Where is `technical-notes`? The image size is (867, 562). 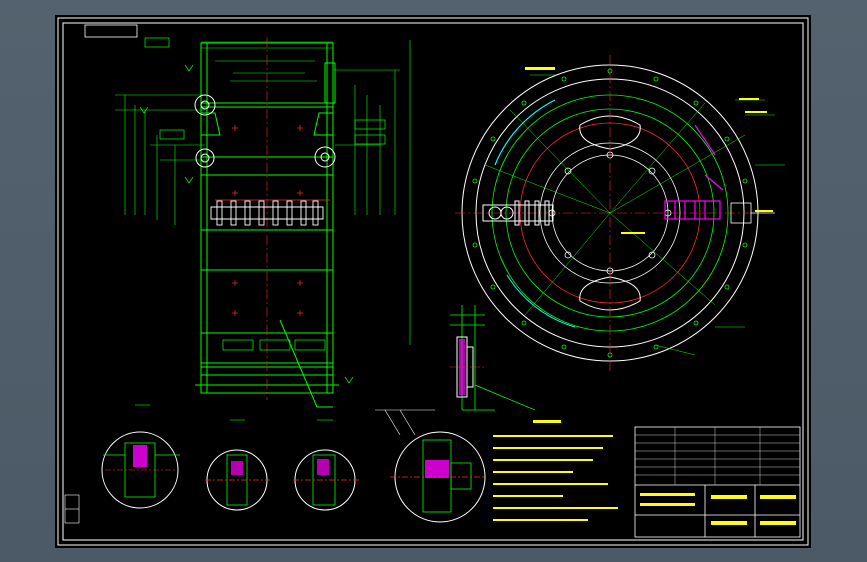
technical-notes is located at coordinates (555, 470).